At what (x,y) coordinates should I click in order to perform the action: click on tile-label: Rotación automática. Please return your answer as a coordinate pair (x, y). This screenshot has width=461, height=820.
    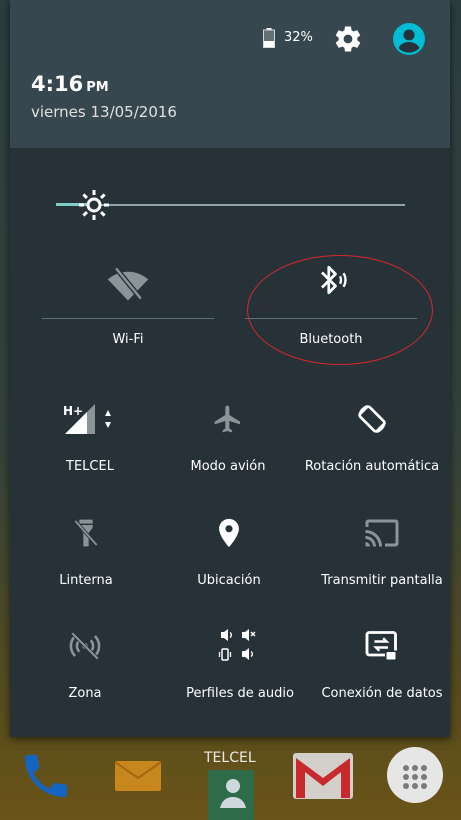
    Looking at the image, I should click on (372, 466).